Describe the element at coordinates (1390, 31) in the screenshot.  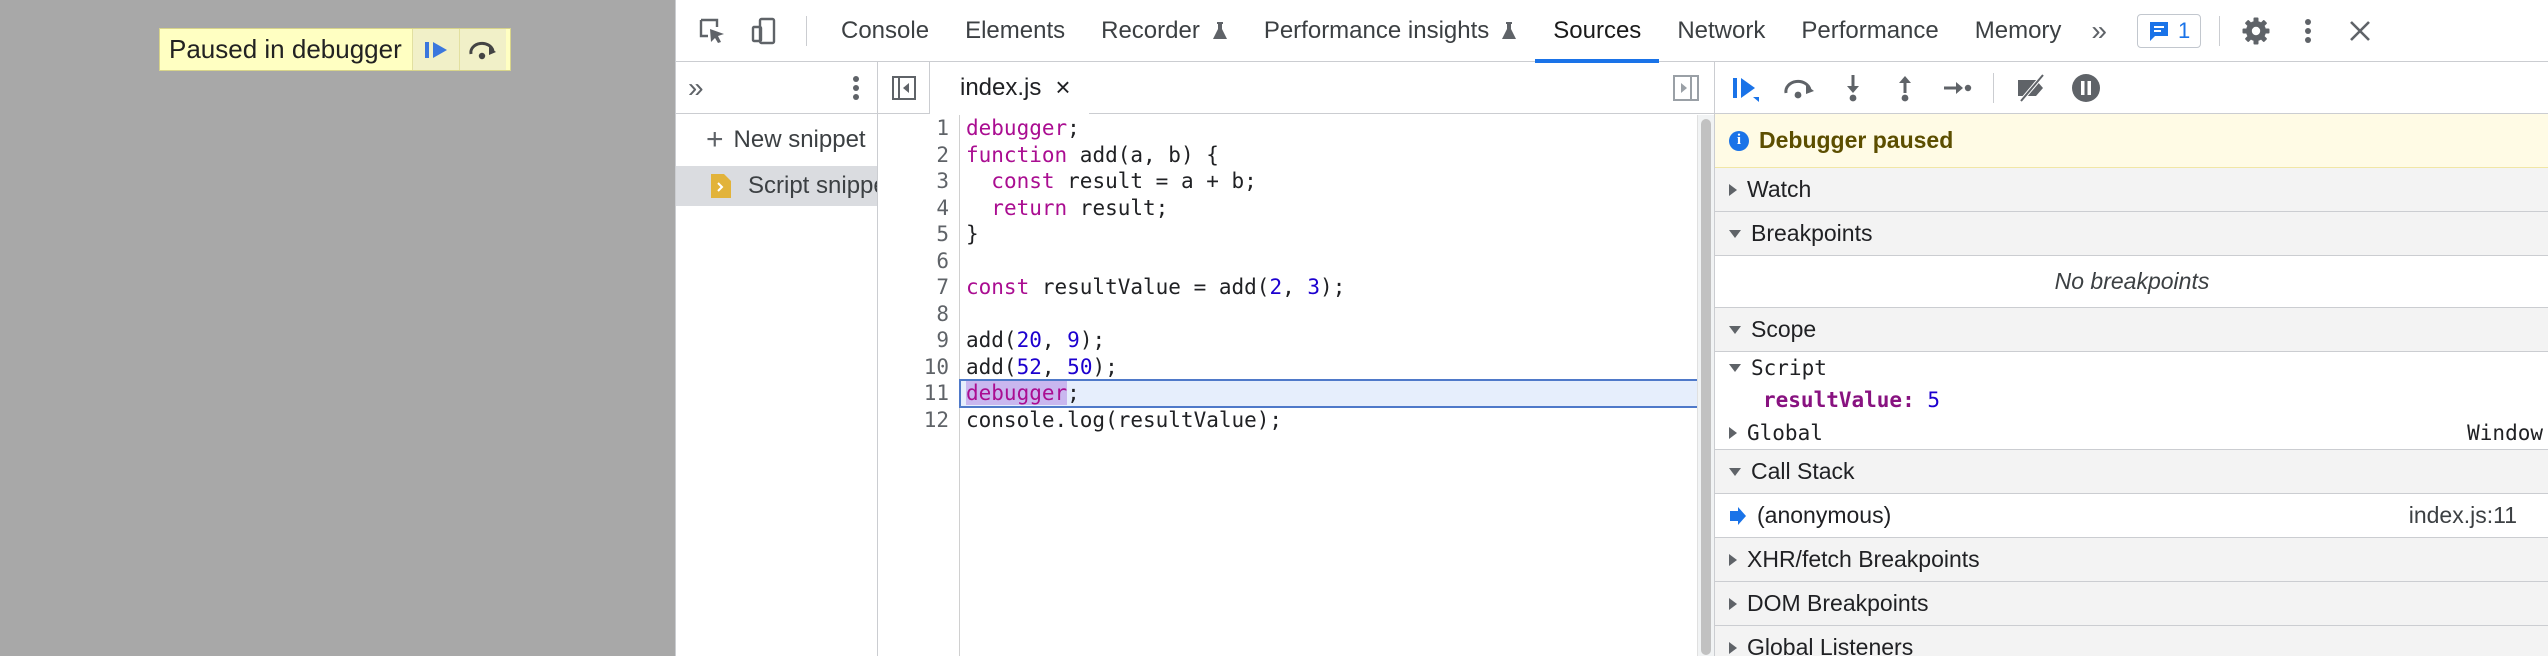
I see `tab-performance-insights: Performance insights` at that location.